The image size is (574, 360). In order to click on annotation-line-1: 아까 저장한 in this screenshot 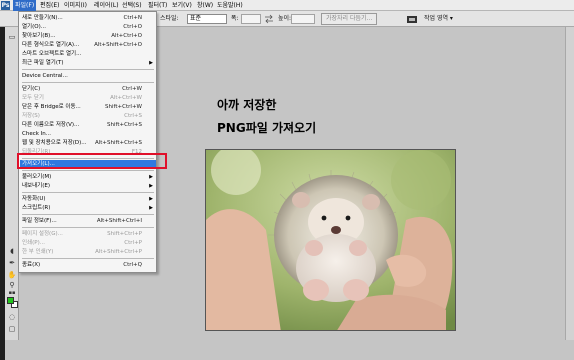, I will do `click(247, 105)`.